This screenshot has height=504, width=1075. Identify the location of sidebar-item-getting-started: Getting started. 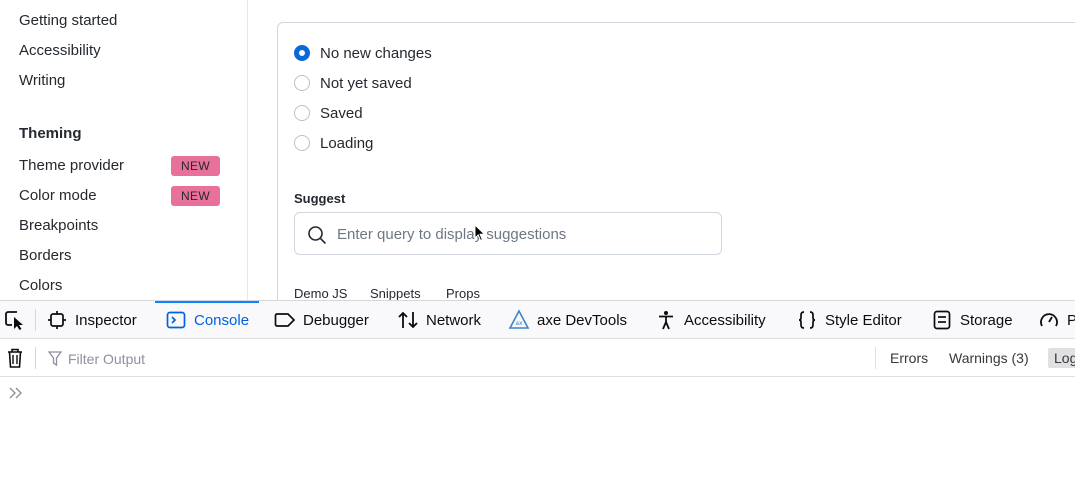
(68, 21).